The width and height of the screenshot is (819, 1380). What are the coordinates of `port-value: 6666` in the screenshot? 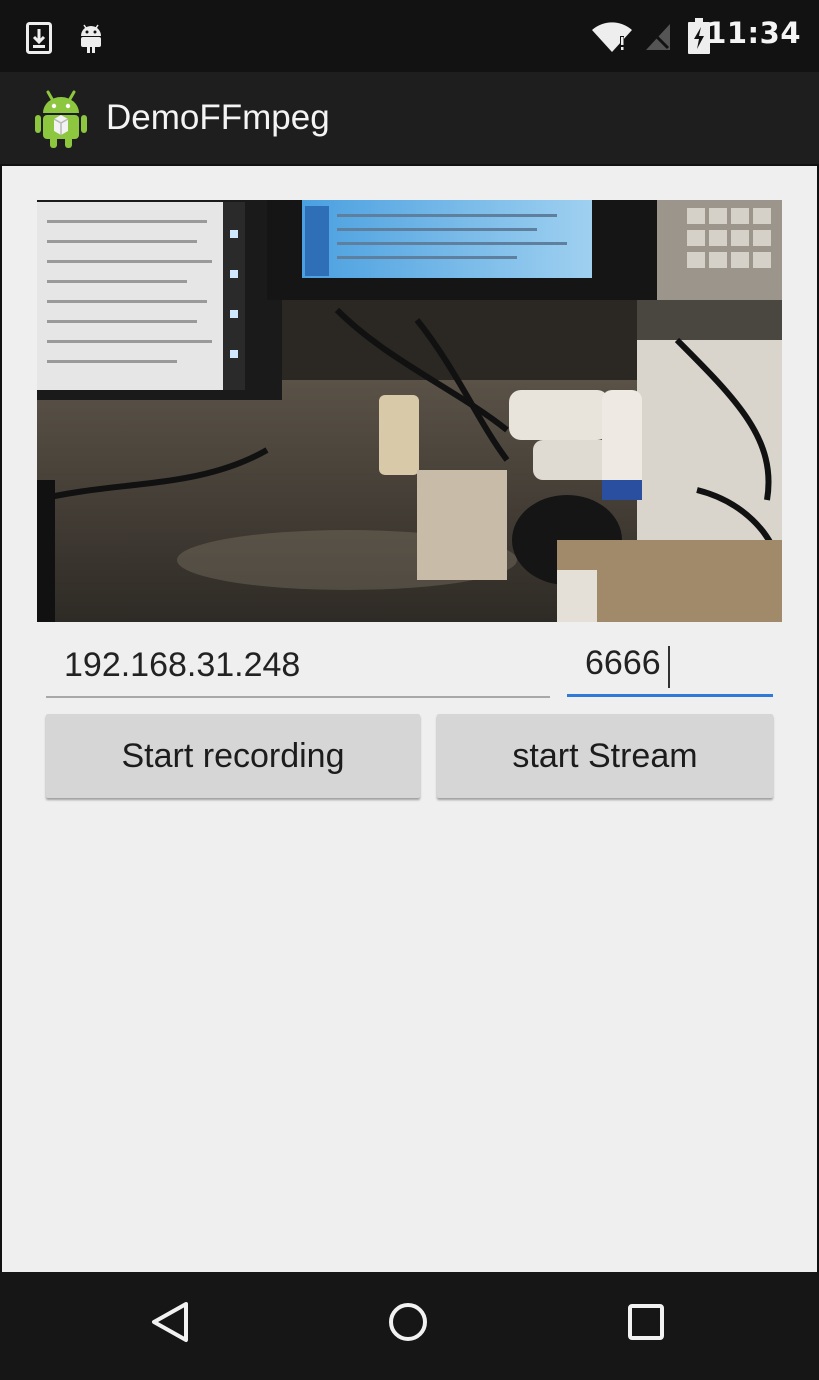 It's located at (623, 663).